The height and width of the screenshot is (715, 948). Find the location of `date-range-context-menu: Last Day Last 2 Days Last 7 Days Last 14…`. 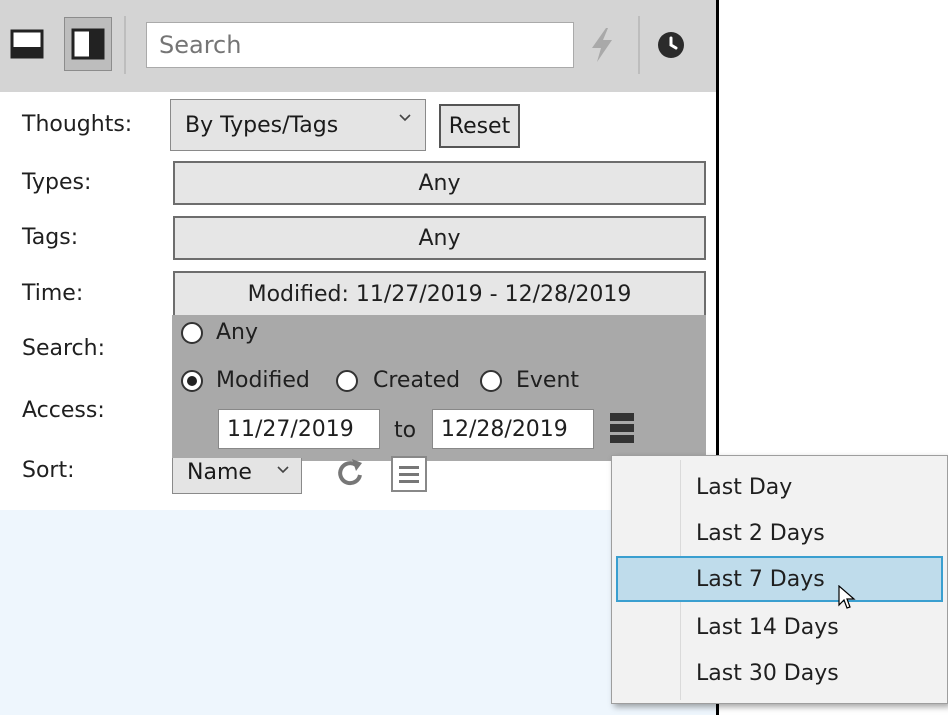

date-range-context-menu: Last Day Last 2 Days Last 7 Days Last 14… is located at coordinates (779, 579).